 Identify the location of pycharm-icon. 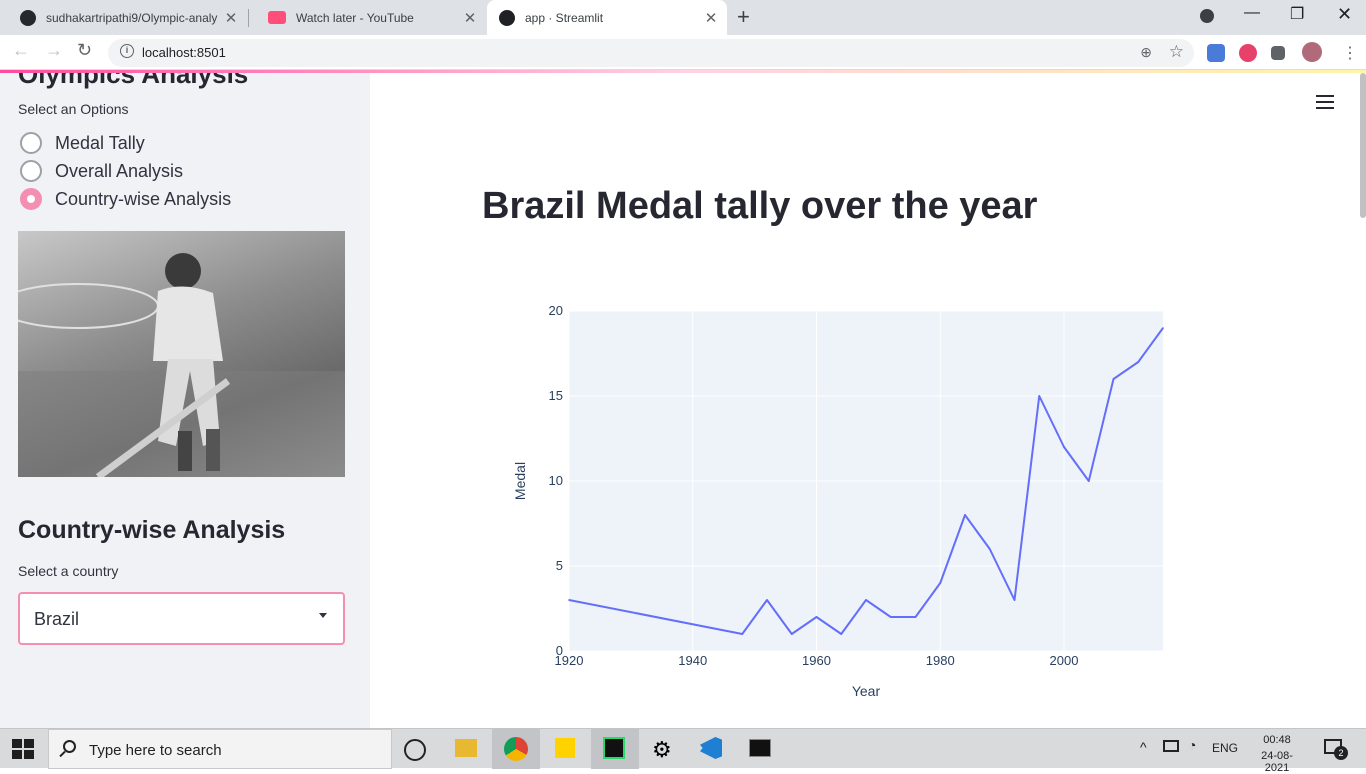
(614, 748).